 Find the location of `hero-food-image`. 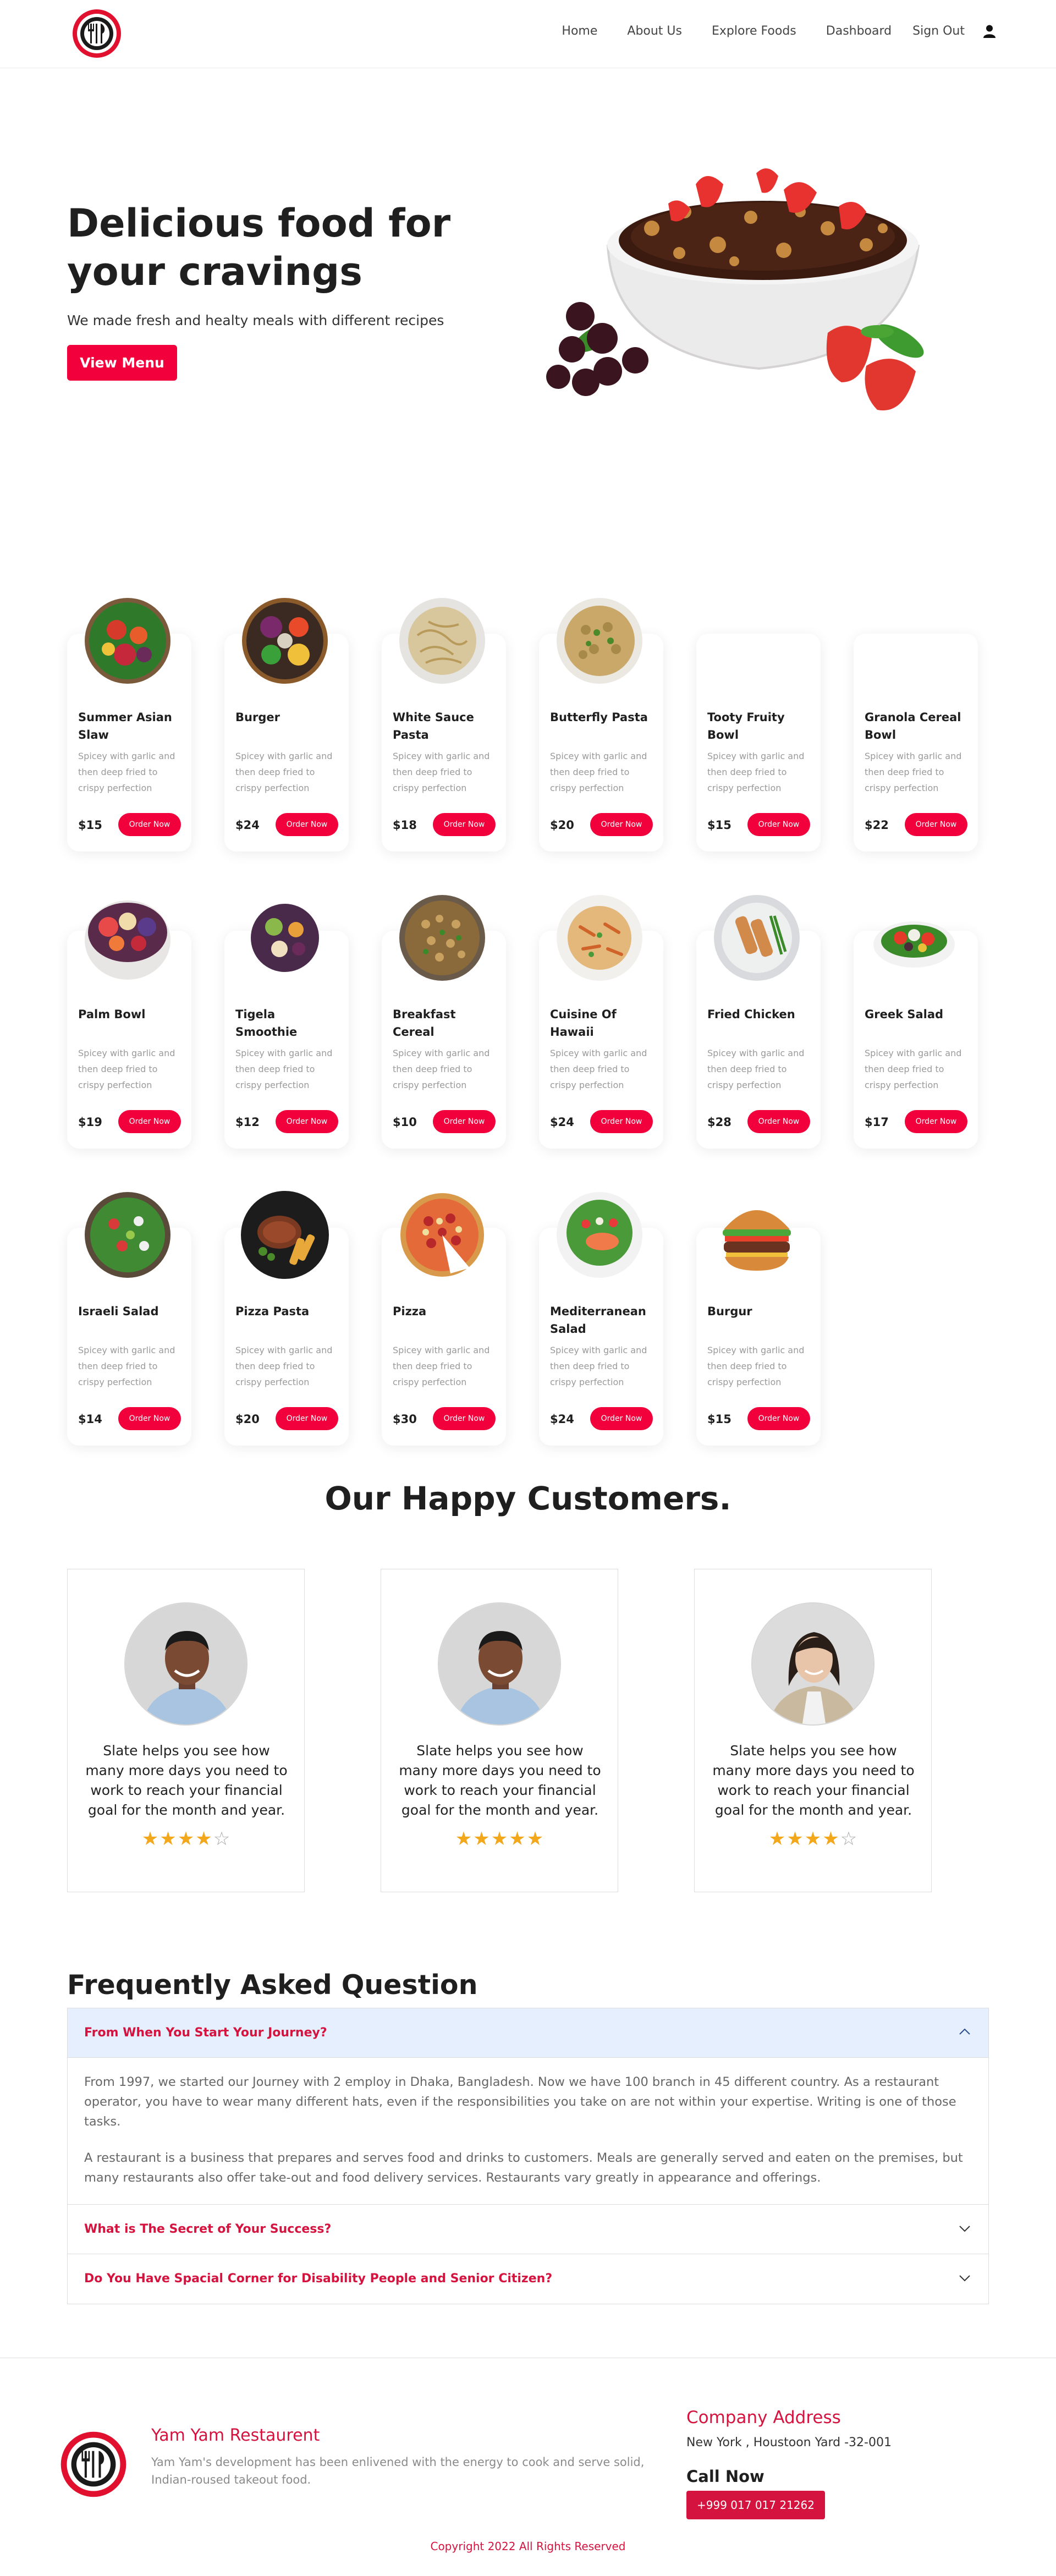

hero-food-image is located at coordinates (735, 289).